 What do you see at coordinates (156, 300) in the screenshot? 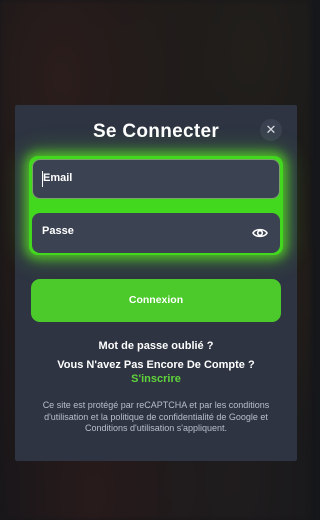
I see `login-button: Connexion` at bounding box center [156, 300].